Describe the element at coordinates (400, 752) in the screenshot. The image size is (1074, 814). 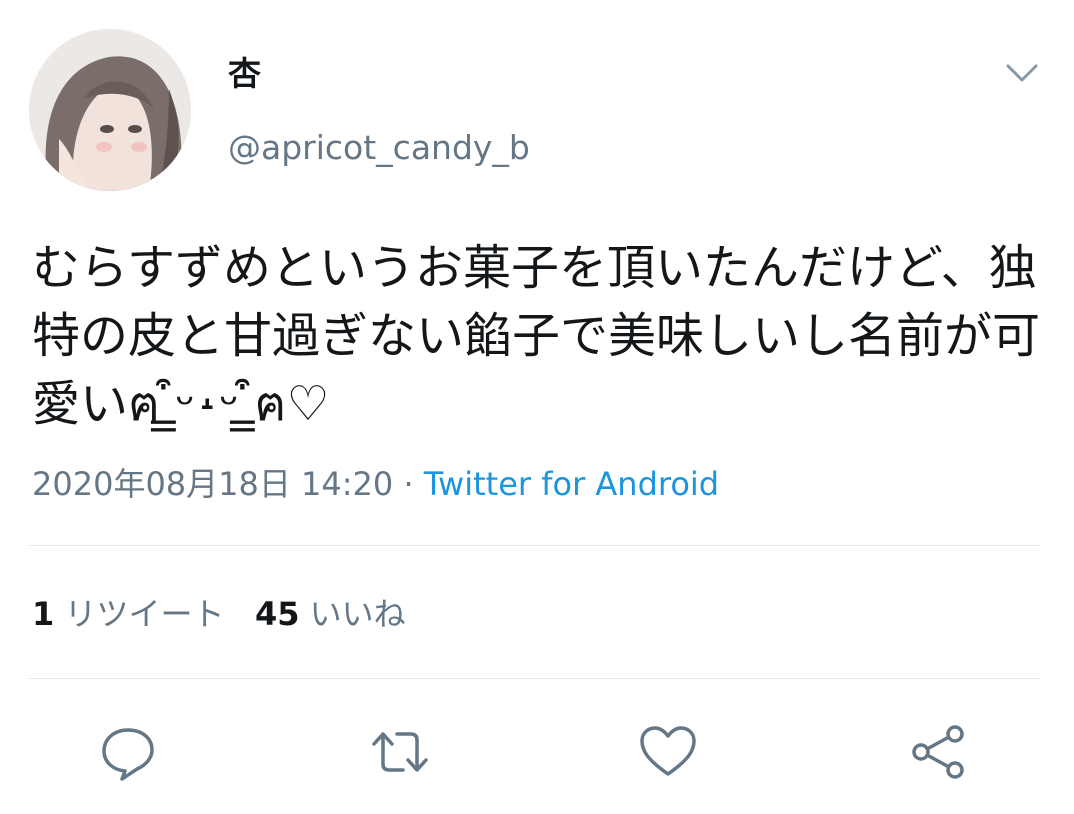
I see `retweet-icon` at that location.